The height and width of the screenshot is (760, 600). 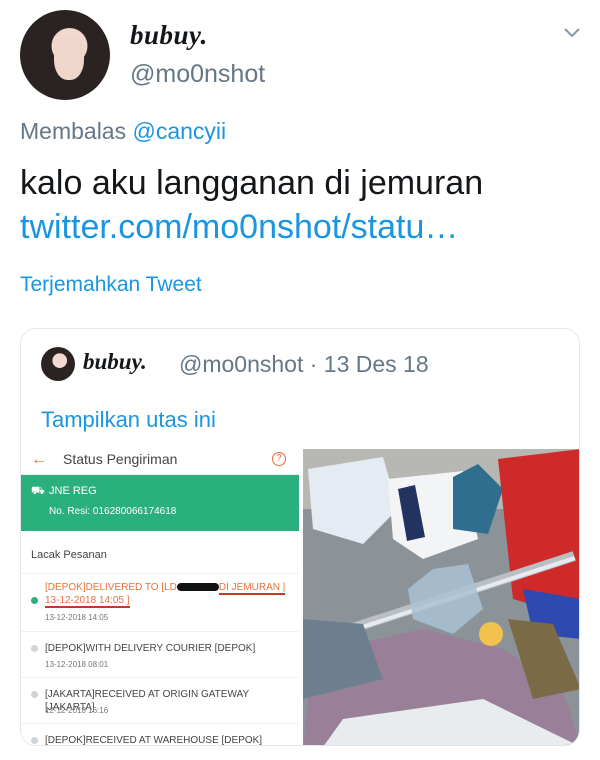 What do you see at coordinates (111, 285) in the screenshot?
I see `translate-tweet-link: Terjemahkan Tweet` at bounding box center [111, 285].